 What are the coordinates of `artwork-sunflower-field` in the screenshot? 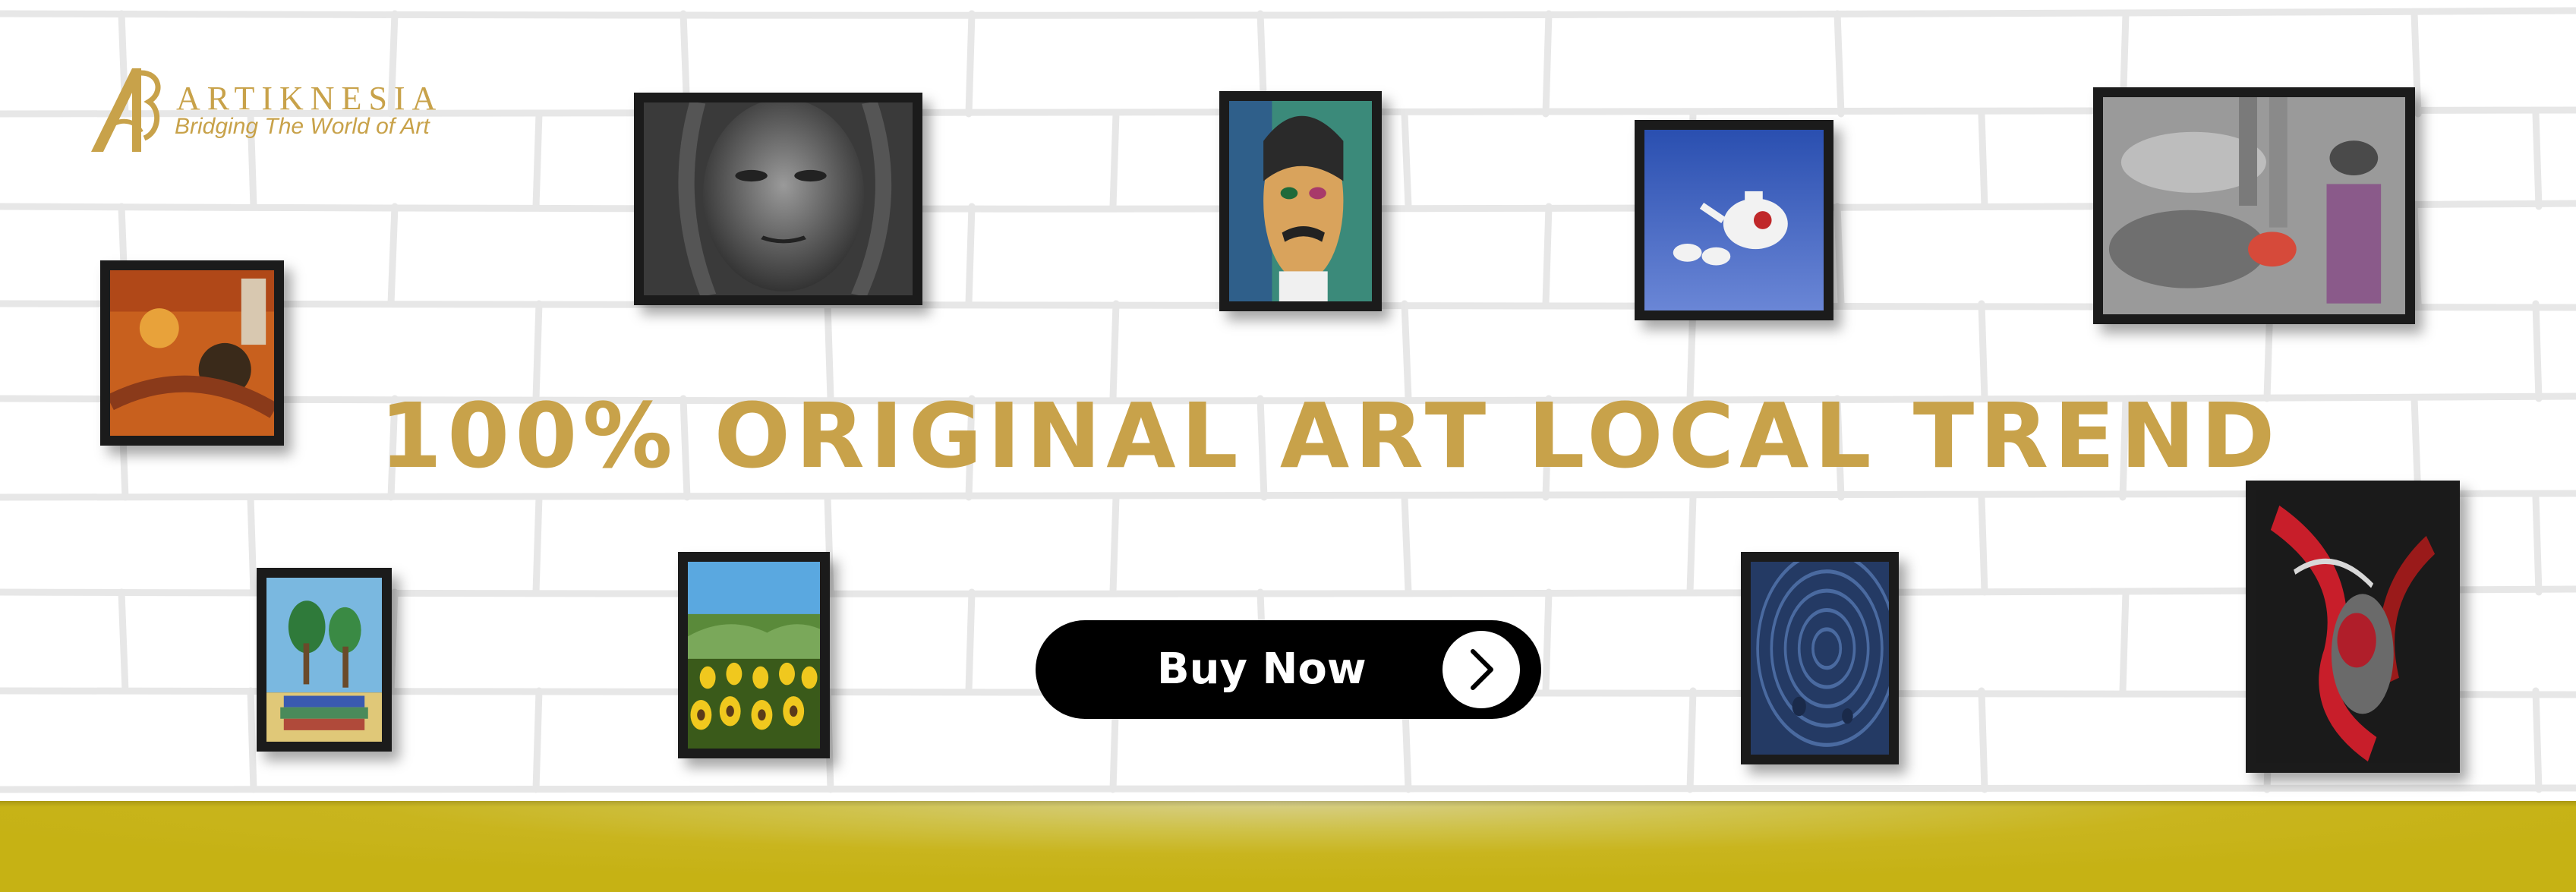 It's located at (754, 655).